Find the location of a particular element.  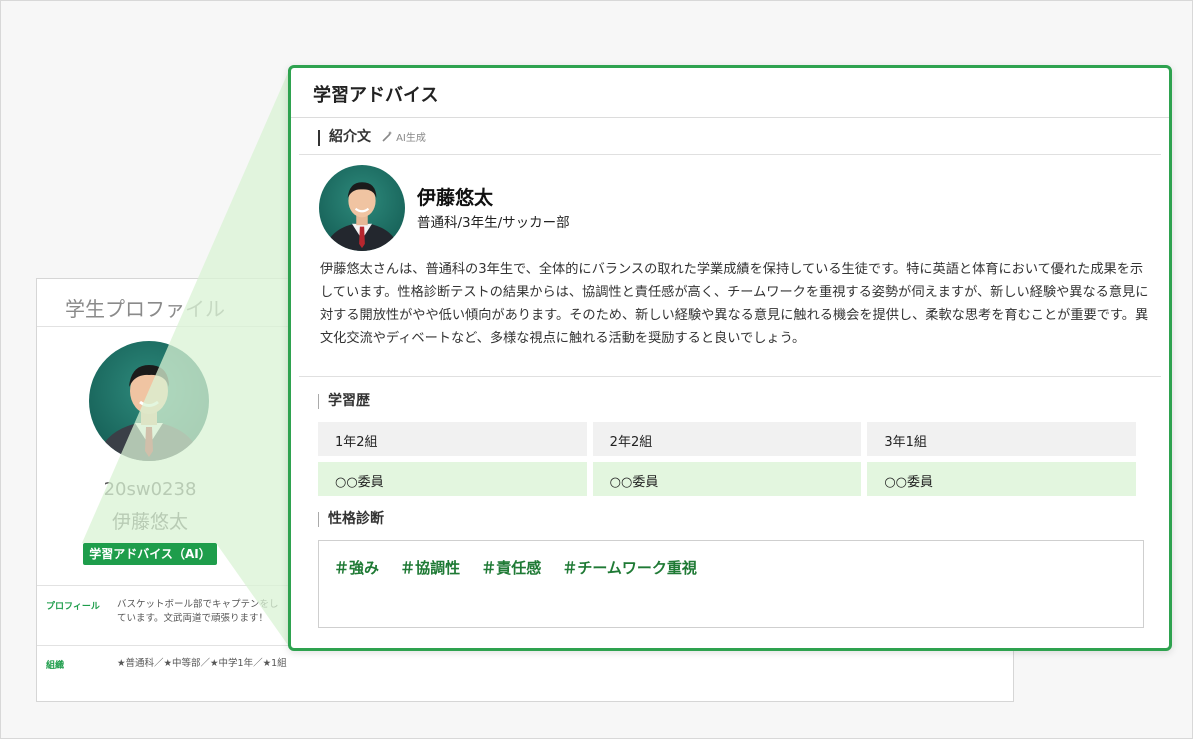

personality-tags-box: ＃強み ＃協調性 ＃責任感 ＃チームワーク重視 is located at coordinates (731, 584).